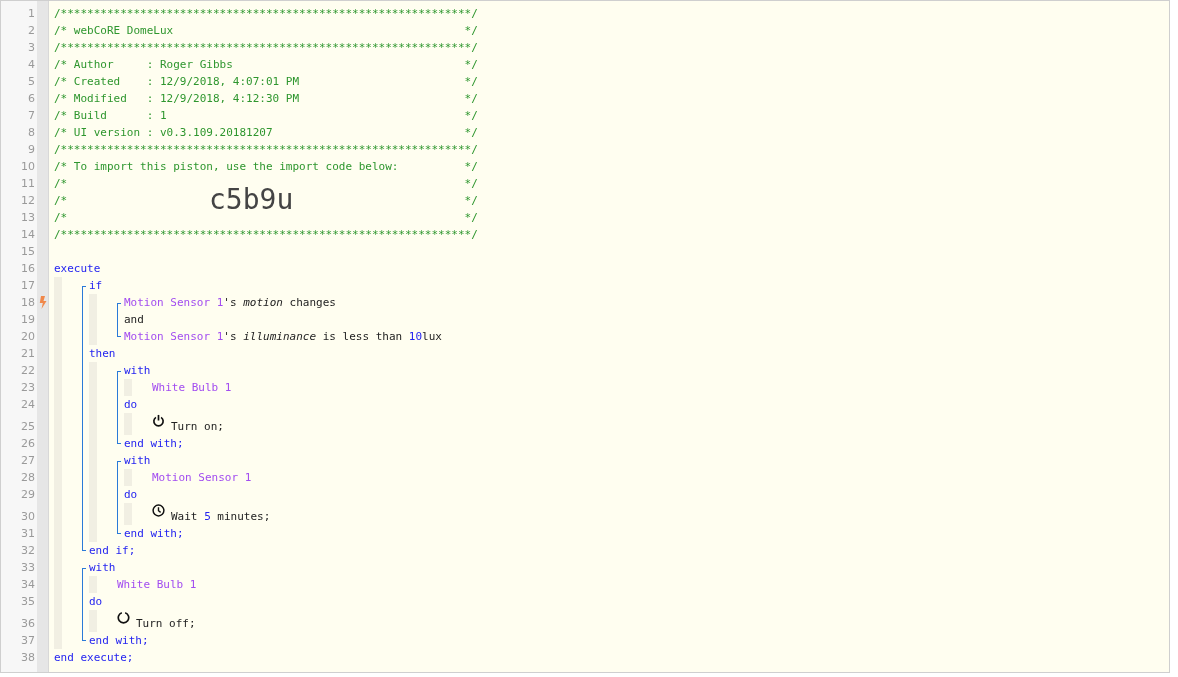  Describe the element at coordinates (27, 602) in the screenshot. I see `line-number: 35` at that location.